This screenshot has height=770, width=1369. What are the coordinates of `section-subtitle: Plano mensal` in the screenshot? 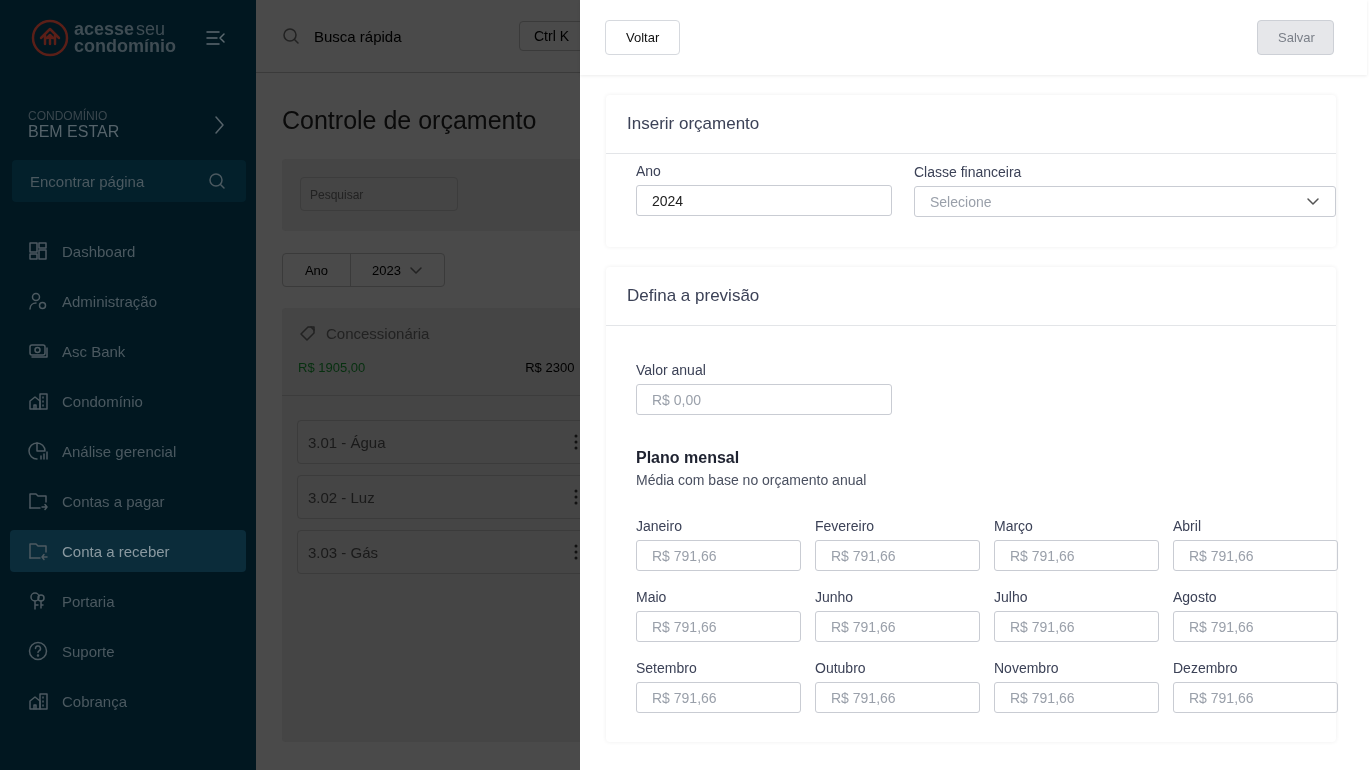 It's located at (688, 458).